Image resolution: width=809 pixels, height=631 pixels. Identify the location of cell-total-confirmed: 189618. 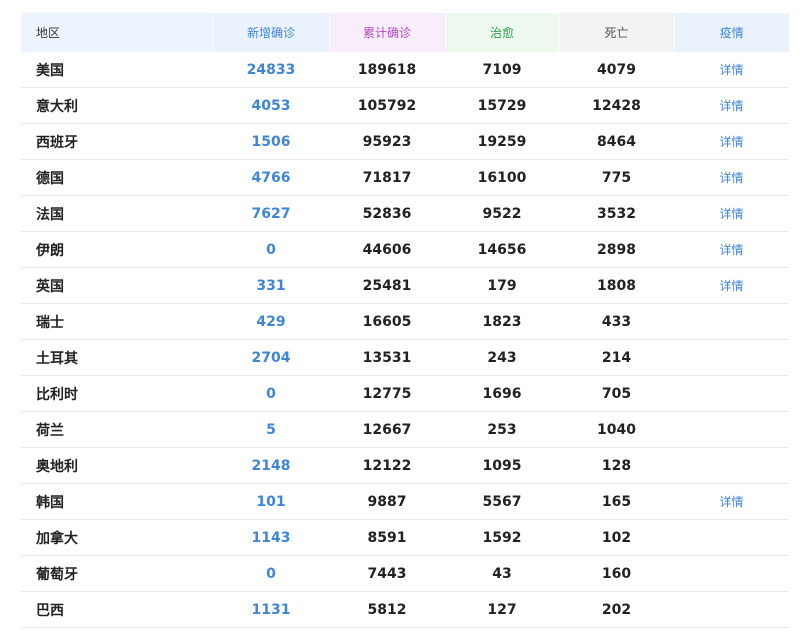
(387, 70).